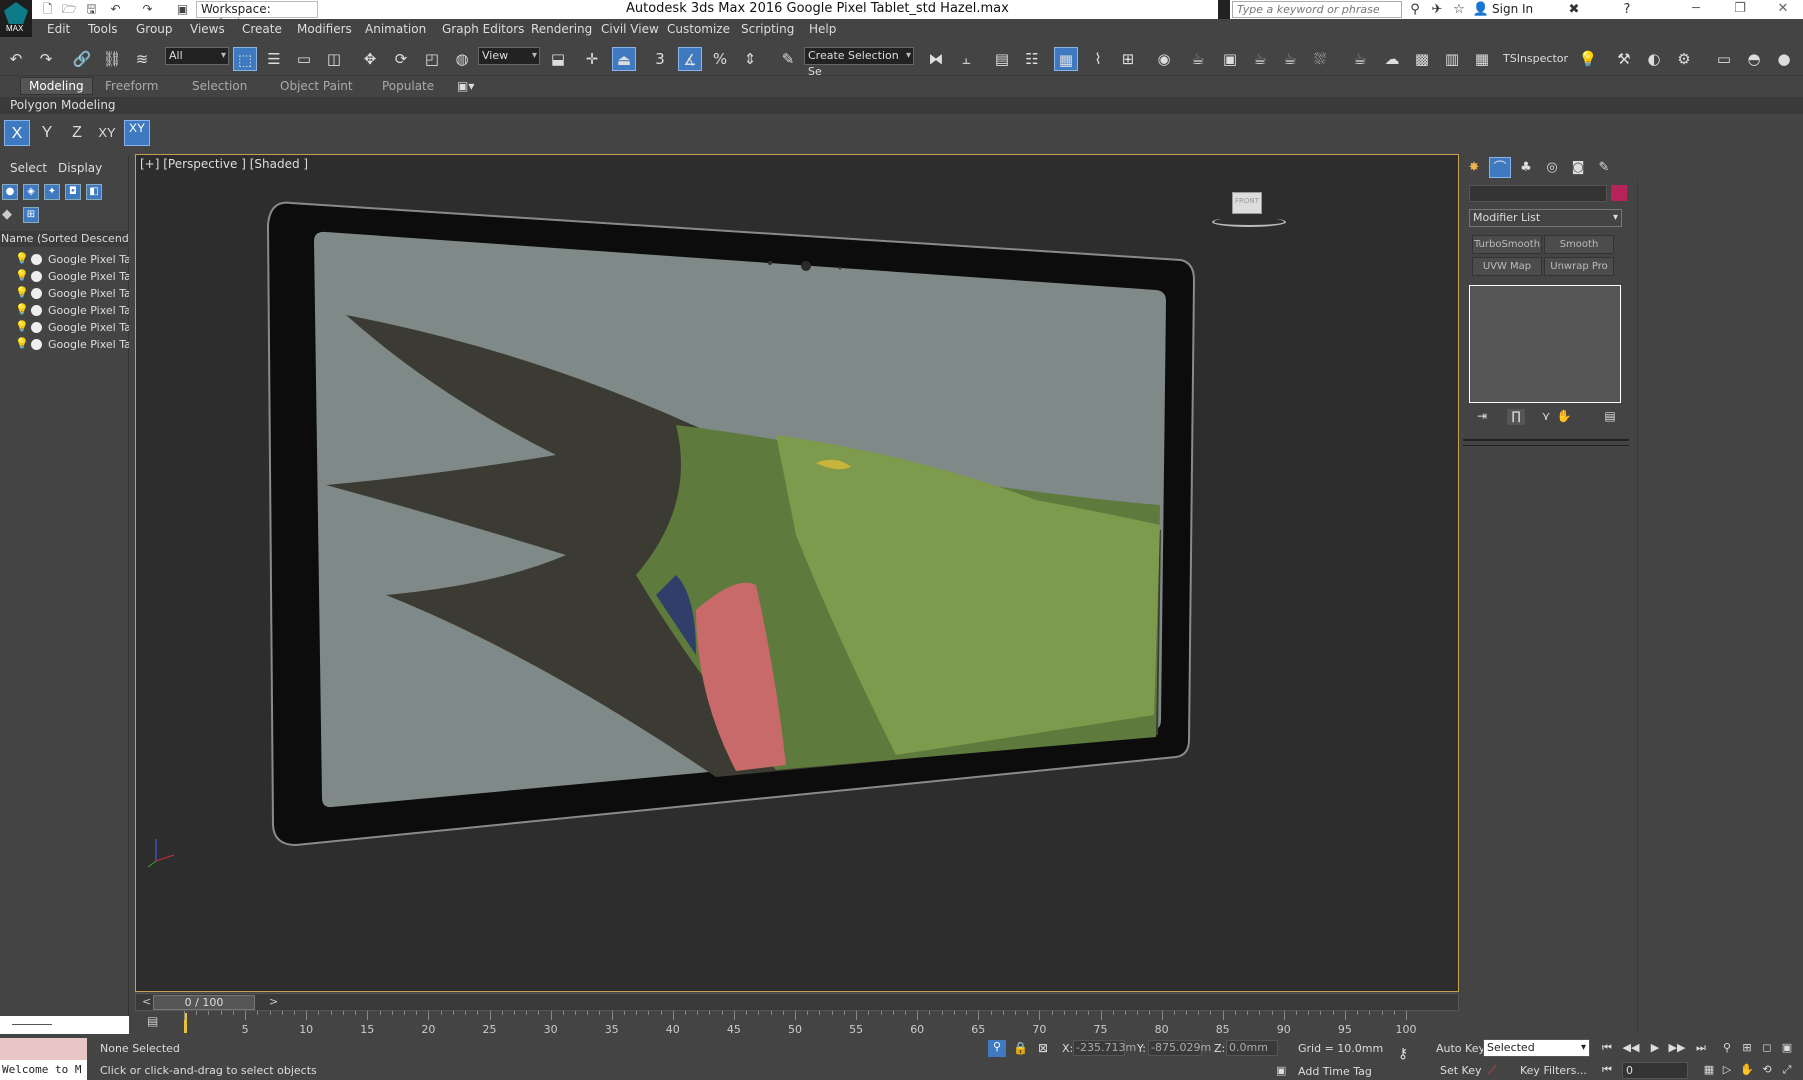  What do you see at coordinates (1610, 417) in the screenshot?
I see `configure-modifier-sets-icon: ▤` at bounding box center [1610, 417].